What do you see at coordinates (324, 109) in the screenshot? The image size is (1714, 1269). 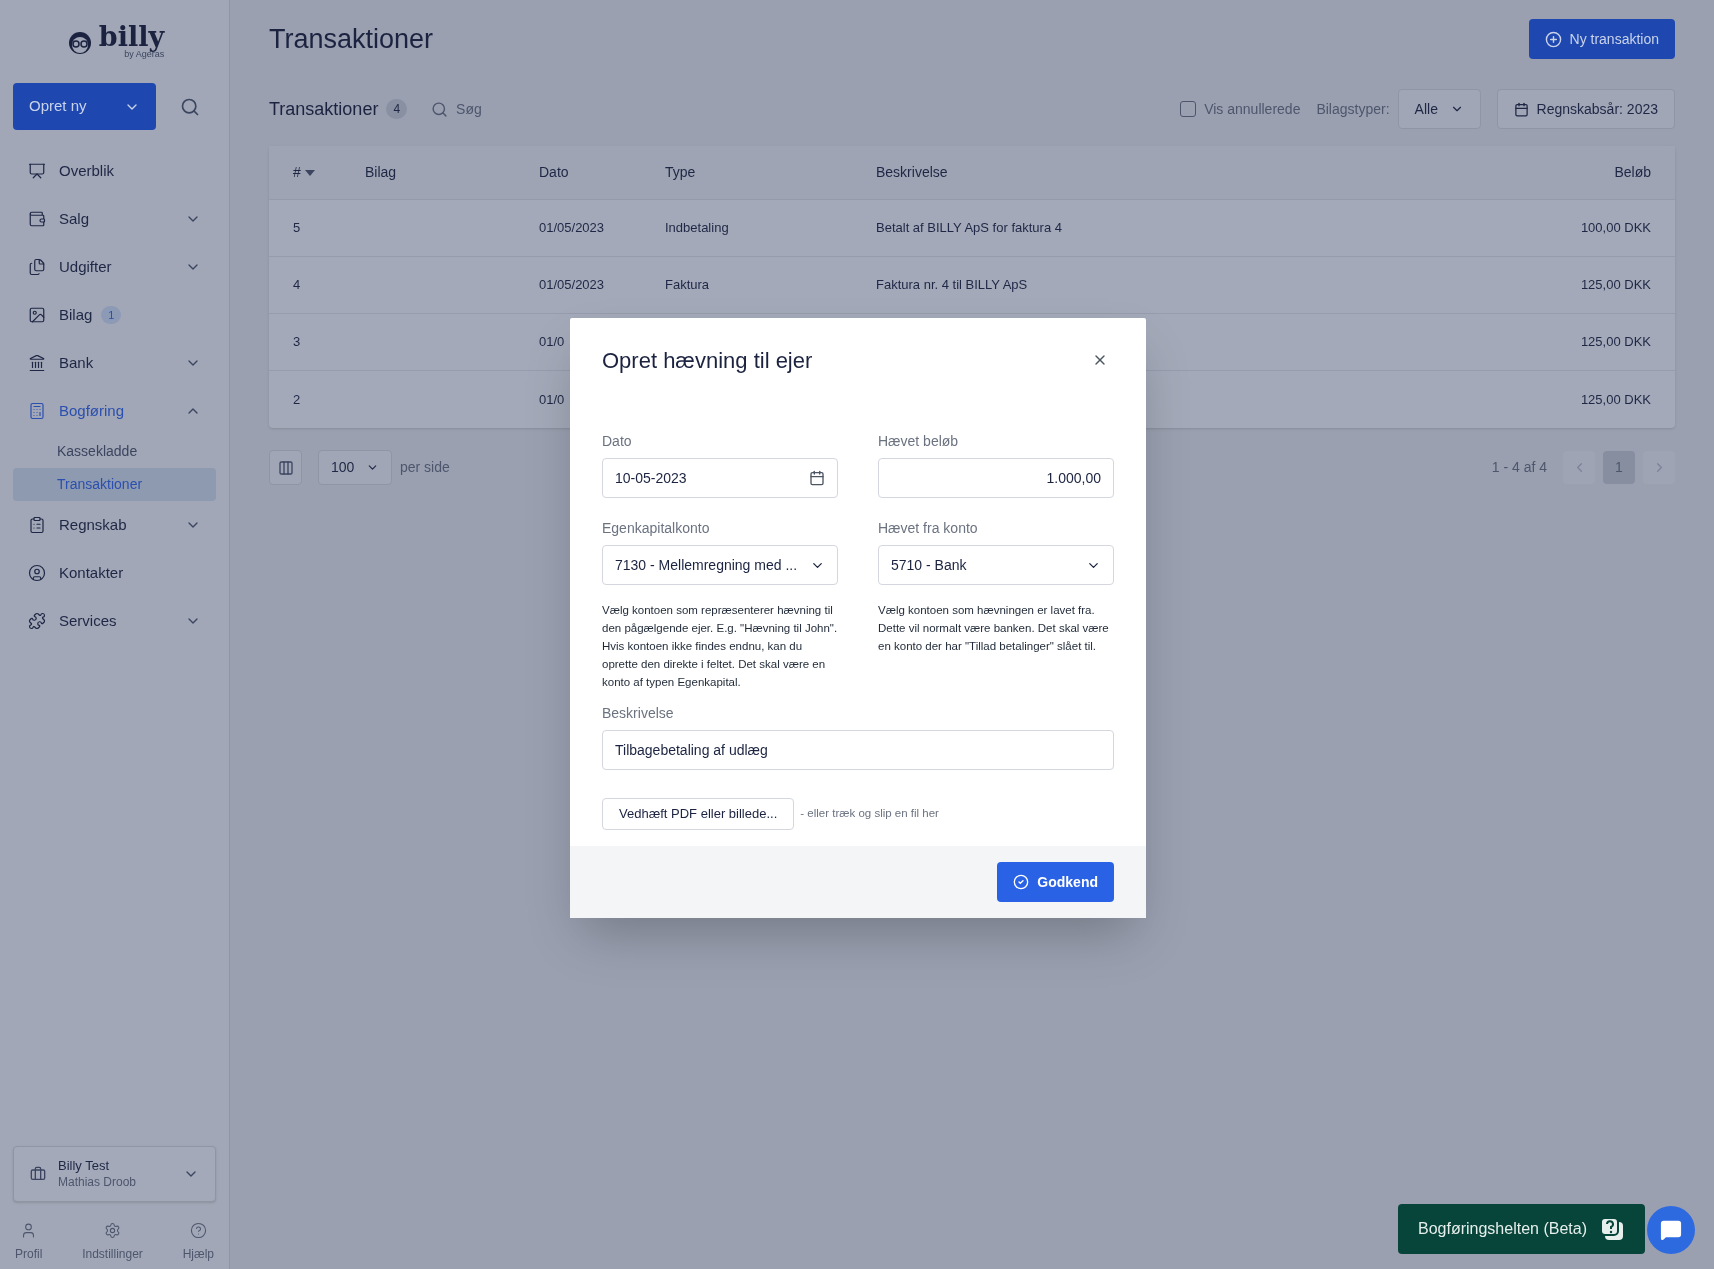 I see `section-title: Transaktioner` at bounding box center [324, 109].